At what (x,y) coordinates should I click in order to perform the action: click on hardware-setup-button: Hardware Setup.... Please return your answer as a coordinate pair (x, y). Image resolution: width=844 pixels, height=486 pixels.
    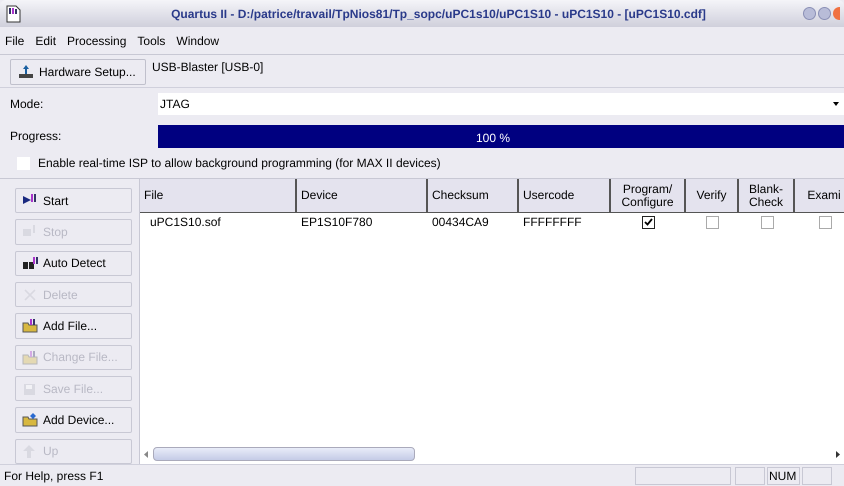
    Looking at the image, I should click on (78, 71).